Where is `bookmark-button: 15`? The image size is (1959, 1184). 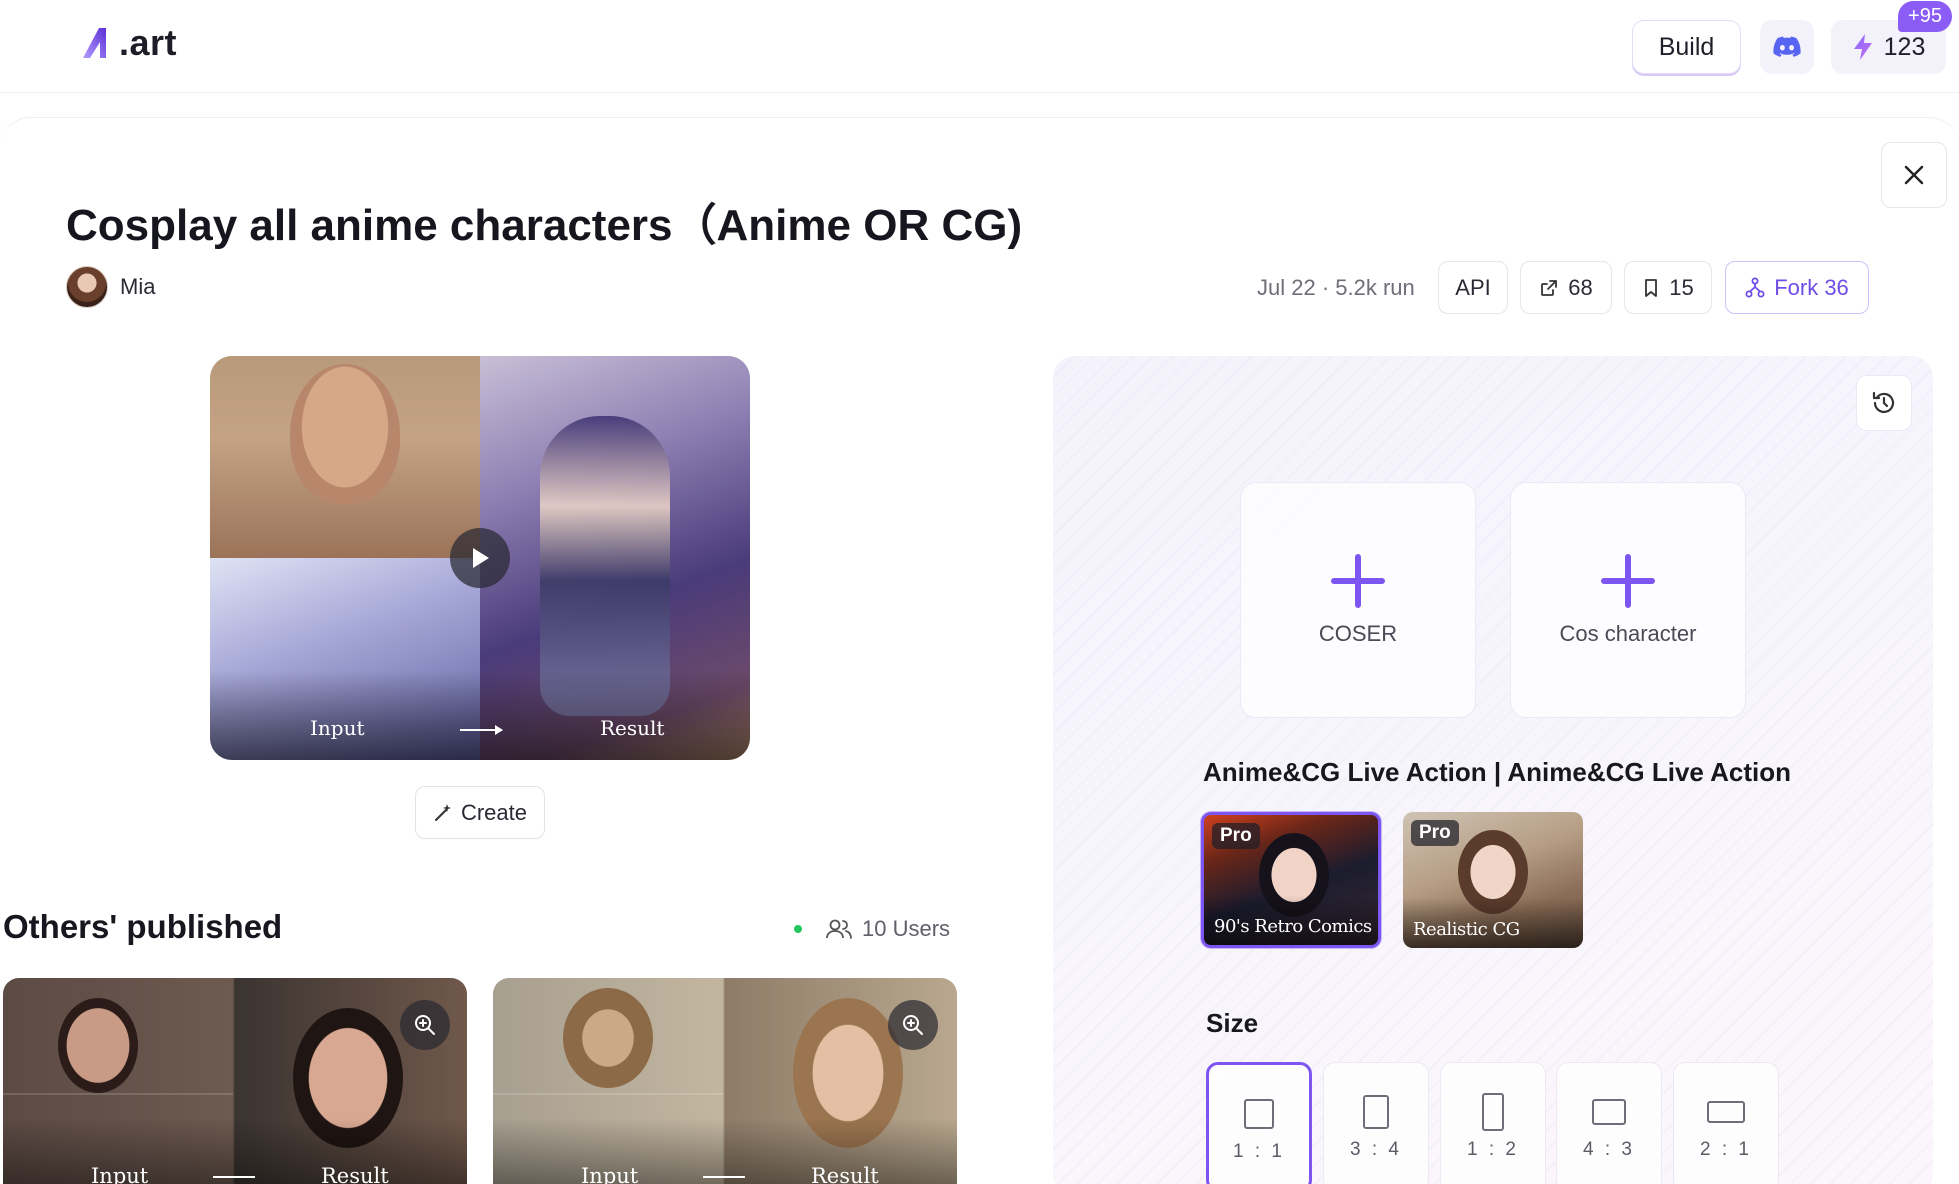 bookmark-button: 15 is located at coordinates (1668, 287).